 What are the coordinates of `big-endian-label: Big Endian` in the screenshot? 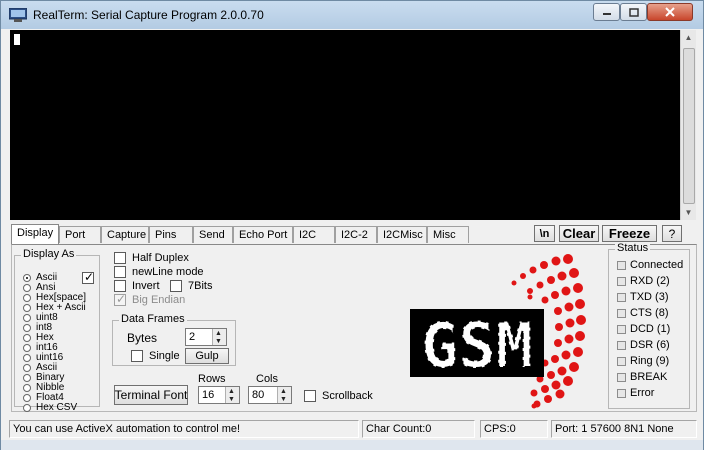 It's located at (159, 300).